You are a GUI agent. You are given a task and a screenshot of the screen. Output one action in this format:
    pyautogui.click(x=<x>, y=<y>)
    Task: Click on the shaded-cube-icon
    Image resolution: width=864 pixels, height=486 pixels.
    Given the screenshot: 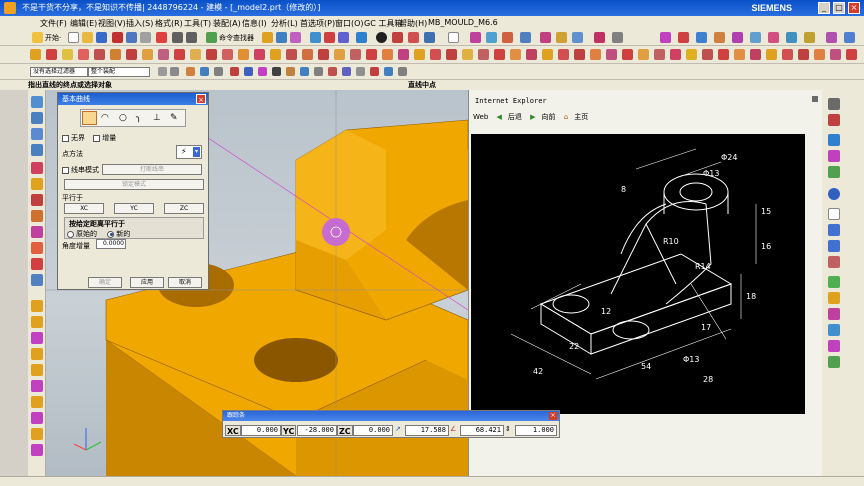 What is the action you would take?
    pyautogui.click(x=361, y=37)
    